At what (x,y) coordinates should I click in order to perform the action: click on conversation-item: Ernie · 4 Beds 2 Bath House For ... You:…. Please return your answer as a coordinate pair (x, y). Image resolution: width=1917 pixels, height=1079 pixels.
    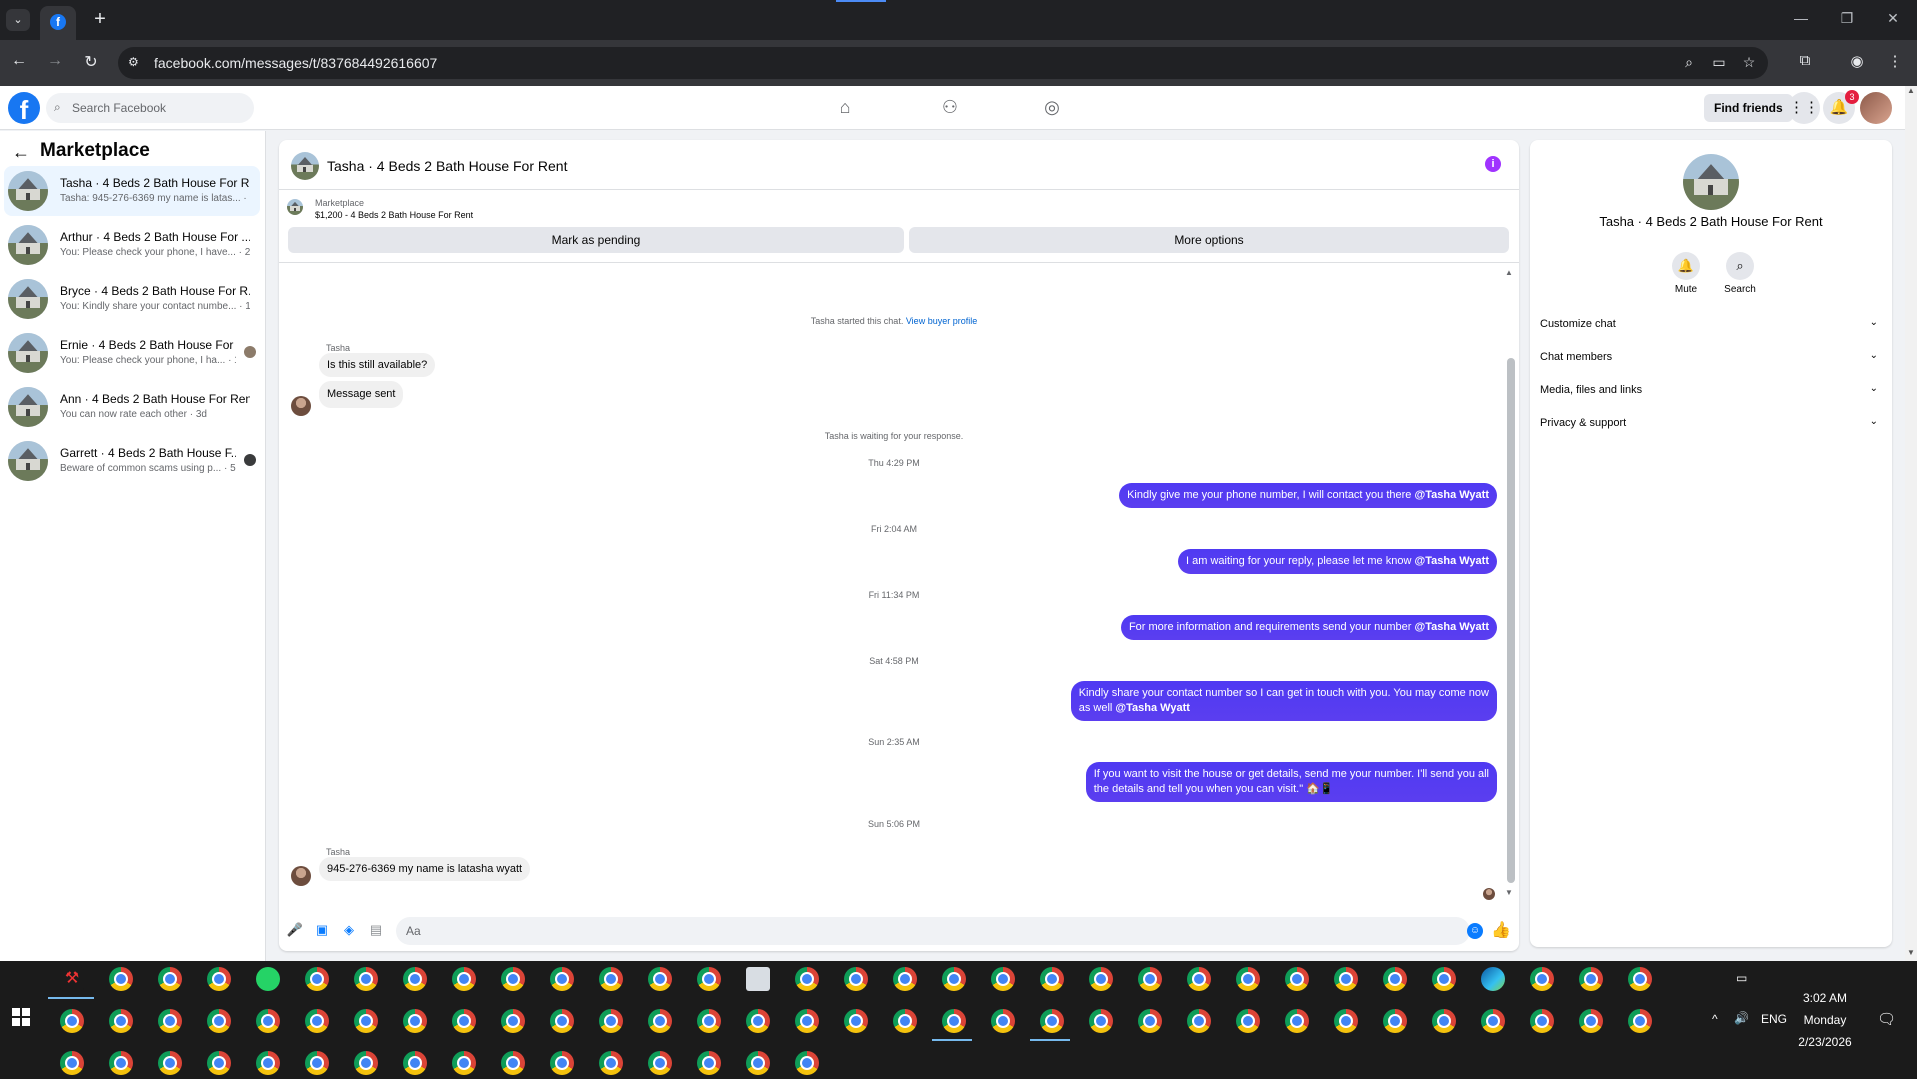
    Looking at the image, I should click on (132, 353).